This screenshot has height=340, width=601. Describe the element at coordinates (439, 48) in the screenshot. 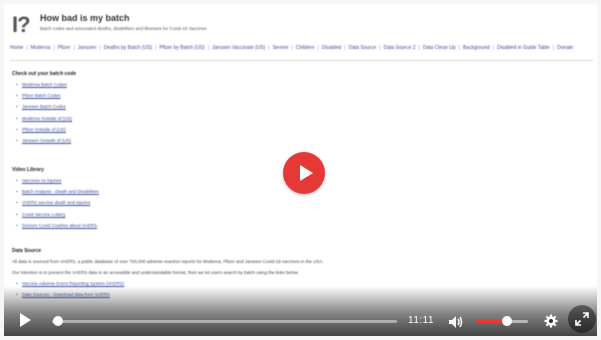

I see `nav-link-label: Data Clean Up` at that location.